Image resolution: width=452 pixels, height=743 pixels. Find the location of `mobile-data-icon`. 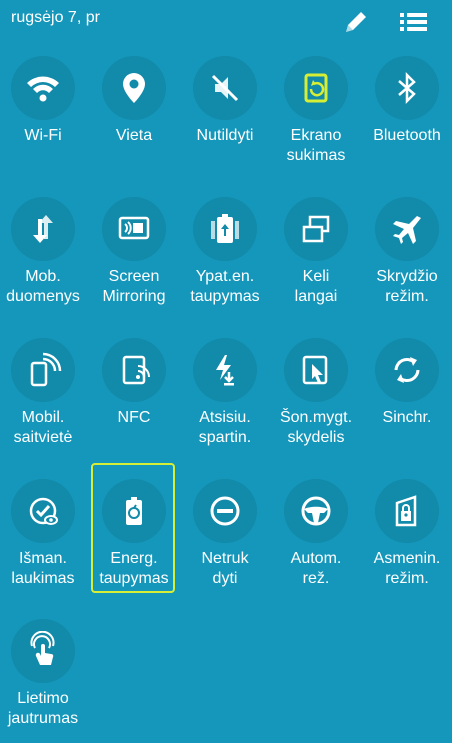

mobile-data-icon is located at coordinates (43, 229).